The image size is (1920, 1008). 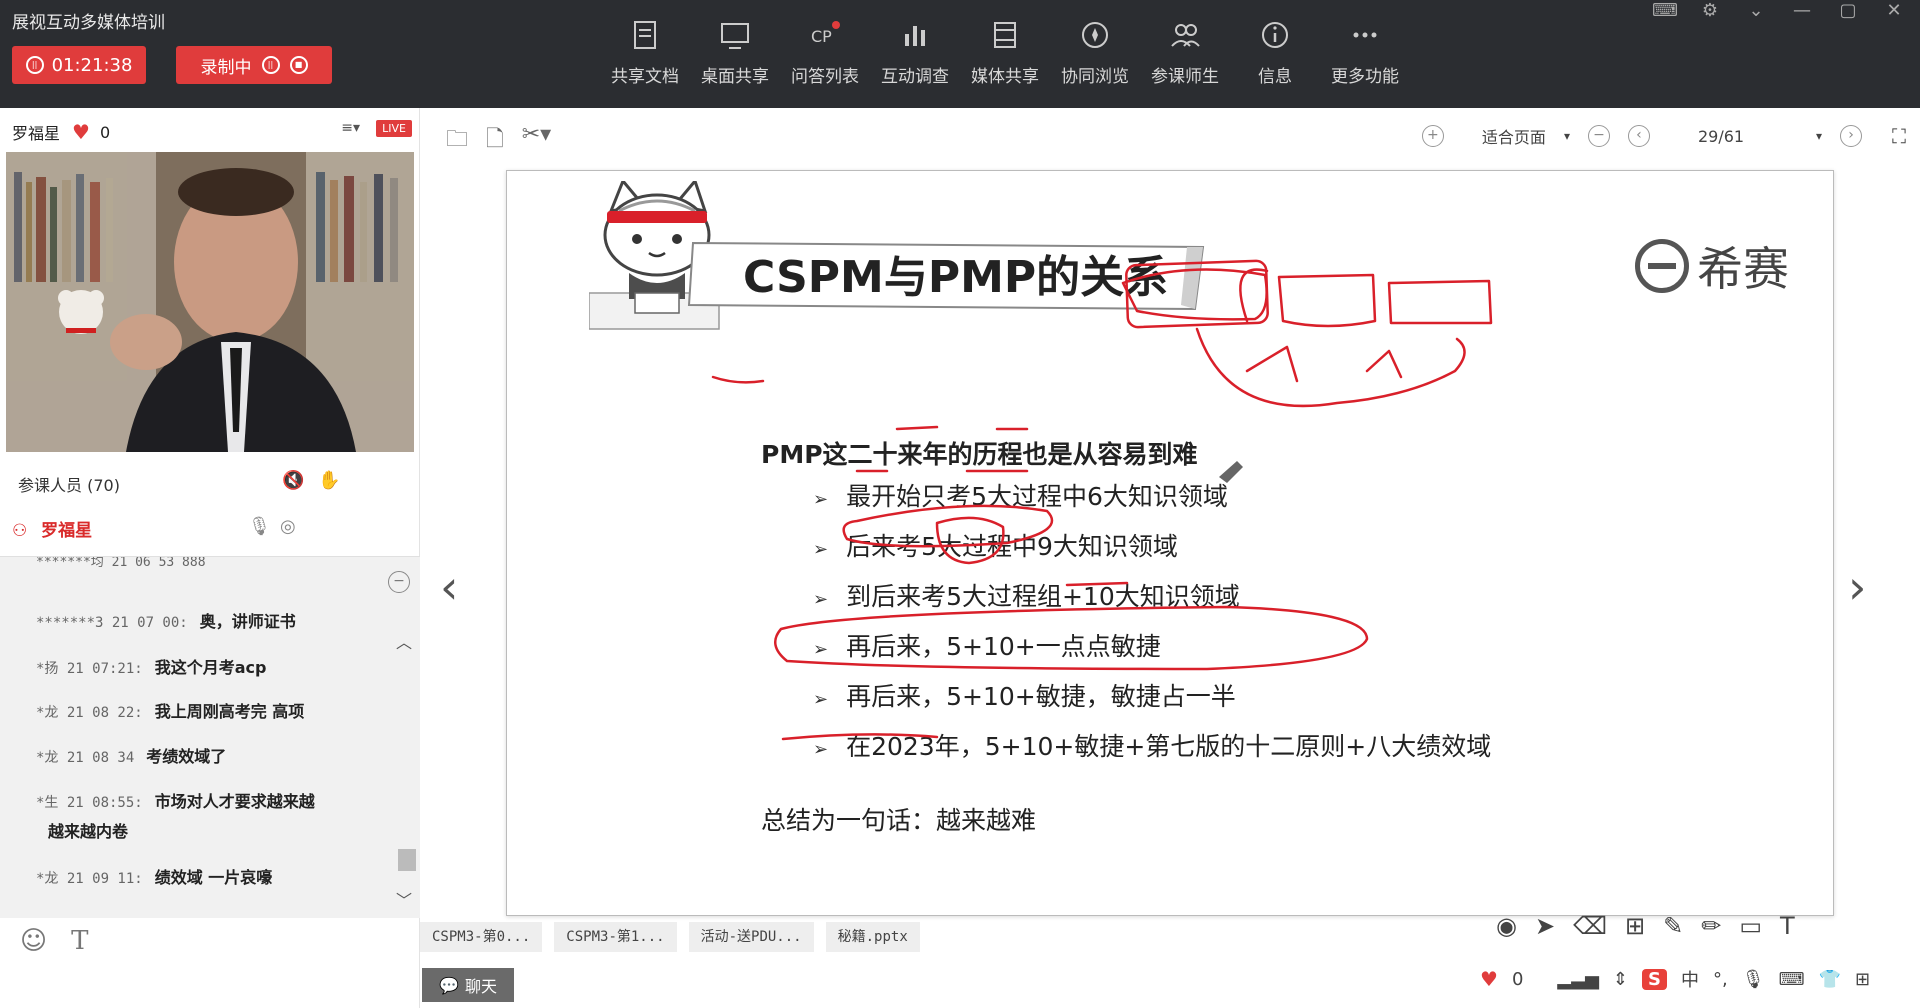 I want to click on mute-all-icon: 🔇, so click(x=293, y=480).